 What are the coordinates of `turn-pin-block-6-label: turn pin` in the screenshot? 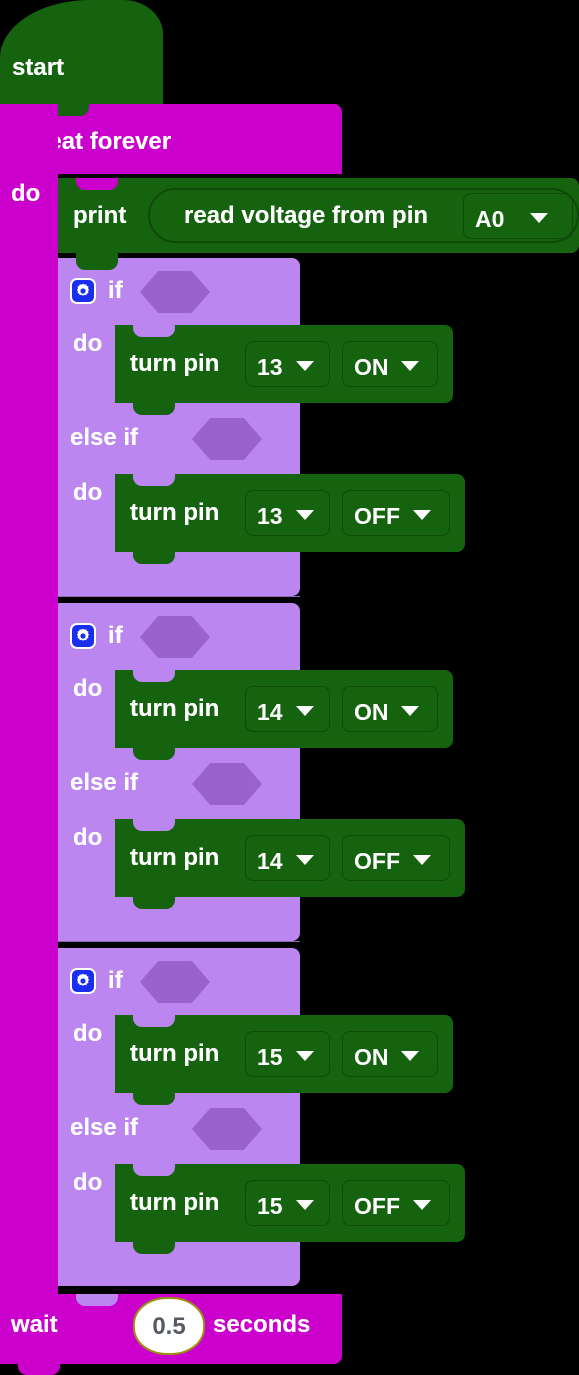 It's located at (175, 1202).